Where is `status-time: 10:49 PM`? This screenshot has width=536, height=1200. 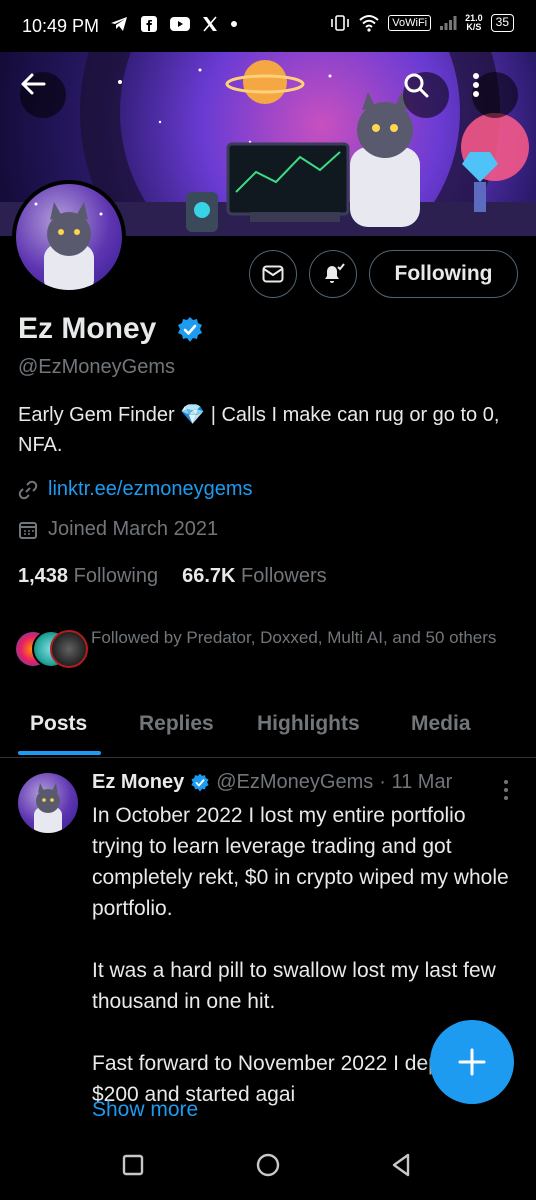
status-time: 10:49 PM is located at coordinates (61, 26).